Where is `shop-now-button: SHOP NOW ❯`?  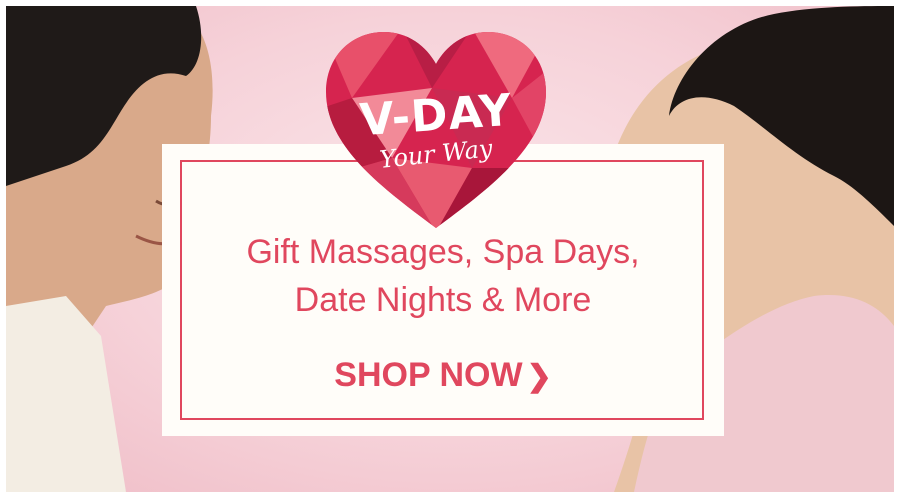
shop-now-button: SHOP NOW ❯ is located at coordinates (443, 375).